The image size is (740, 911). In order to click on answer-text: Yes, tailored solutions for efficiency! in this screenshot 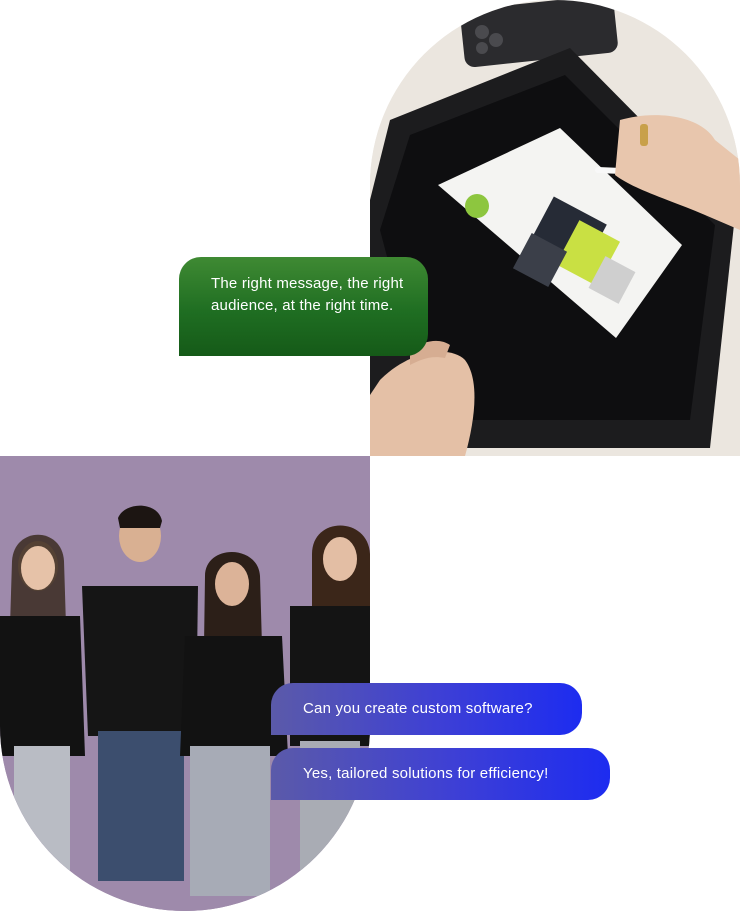, I will do `click(426, 773)`.